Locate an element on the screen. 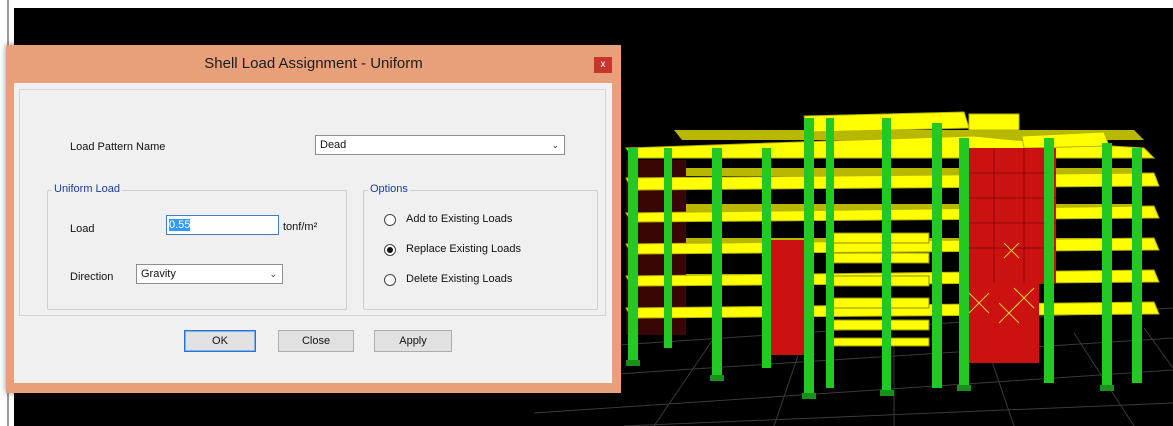 The image size is (1173, 426). load-pattern-label: Load Pattern Name is located at coordinates (118, 147).